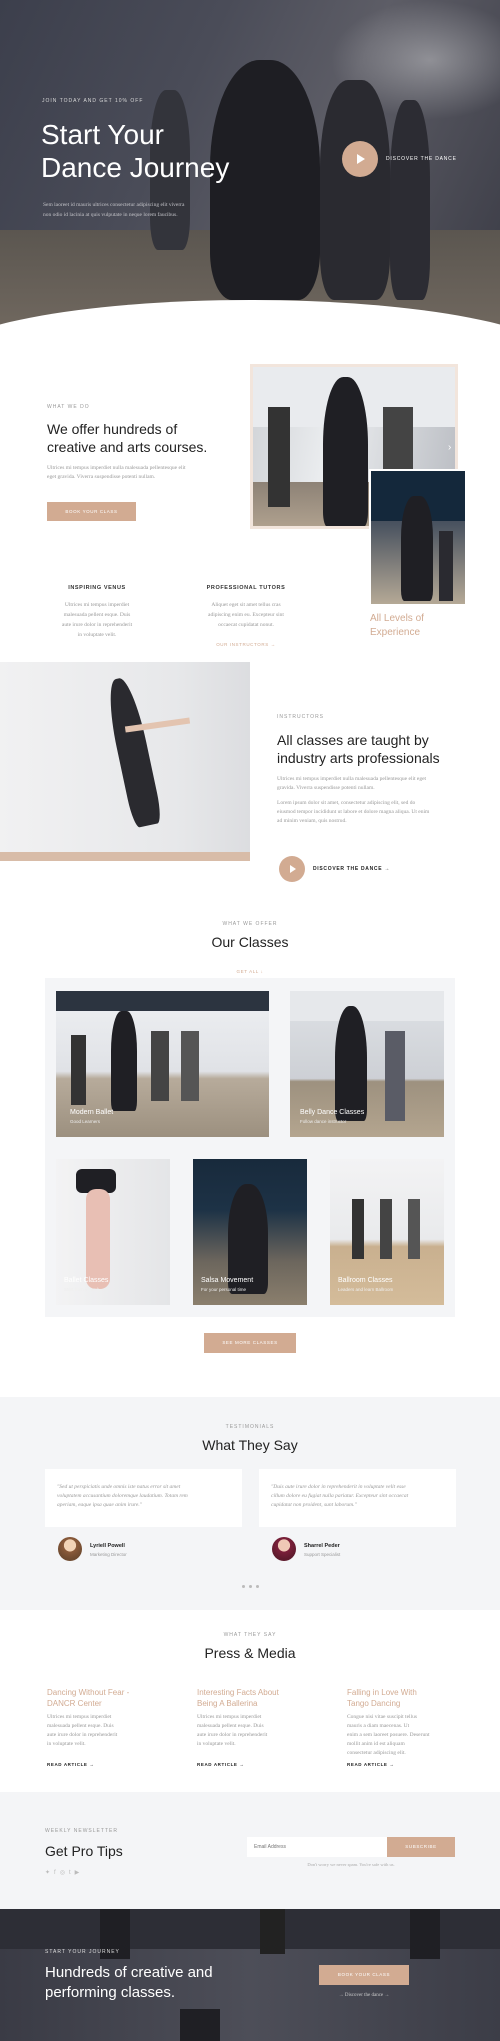 The height and width of the screenshot is (2041, 500). Describe the element at coordinates (227, 1280) in the screenshot. I see `class-card-name: Salsa Movement` at that location.